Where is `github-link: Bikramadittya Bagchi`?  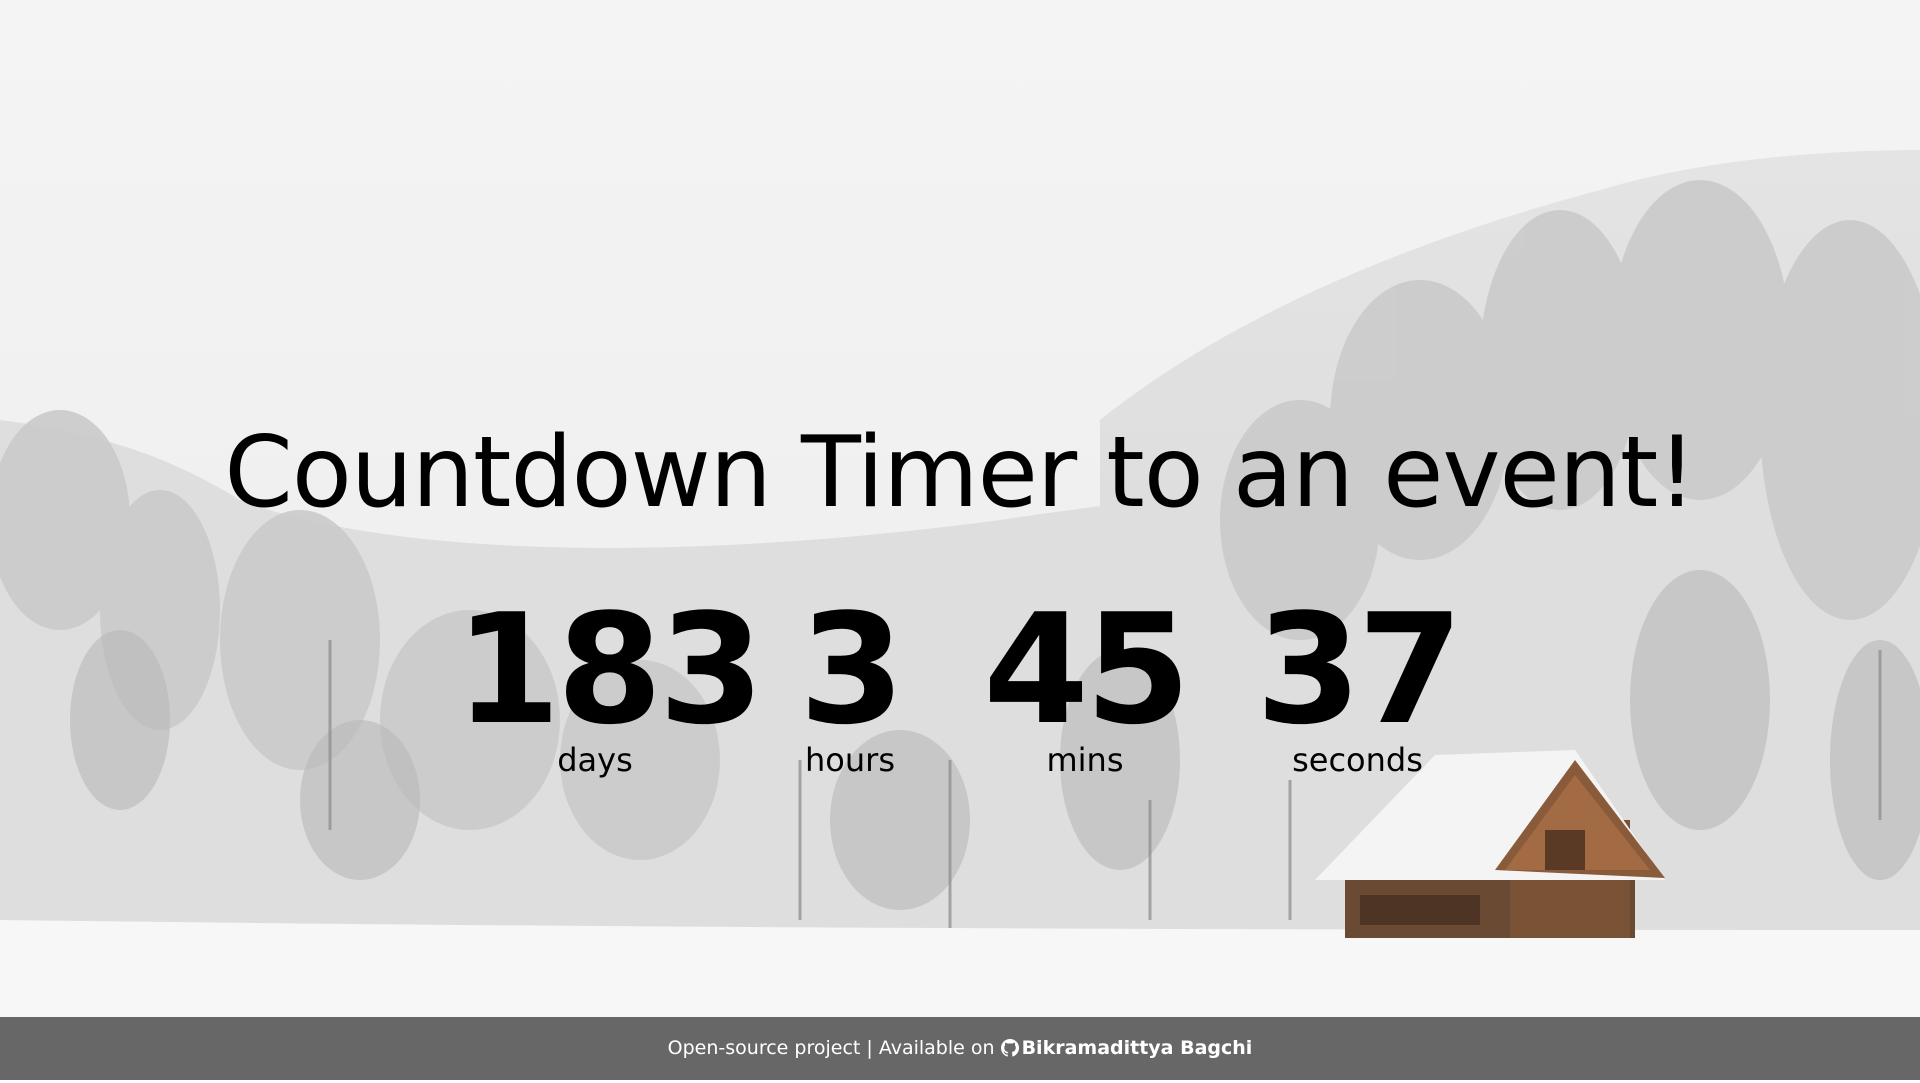 github-link: Bikramadittya Bagchi is located at coordinates (1126, 1048).